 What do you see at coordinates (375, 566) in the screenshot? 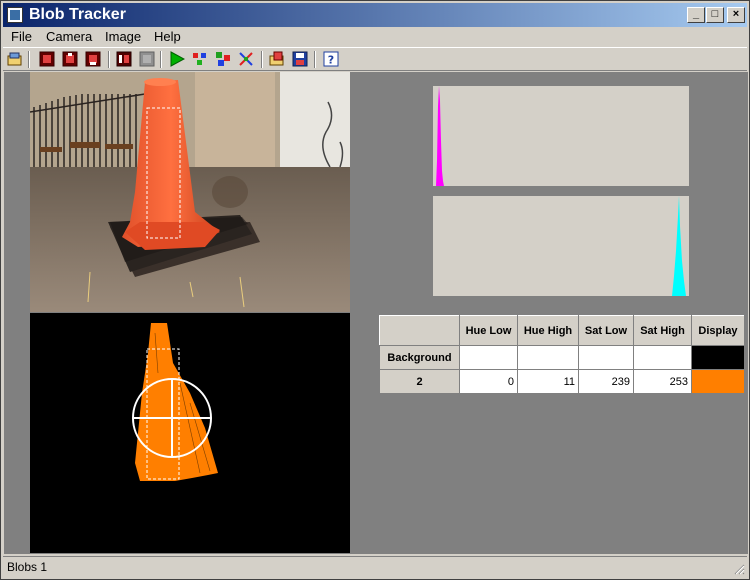
I see `status-bar: Blobs 1` at bounding box center [375, 566].